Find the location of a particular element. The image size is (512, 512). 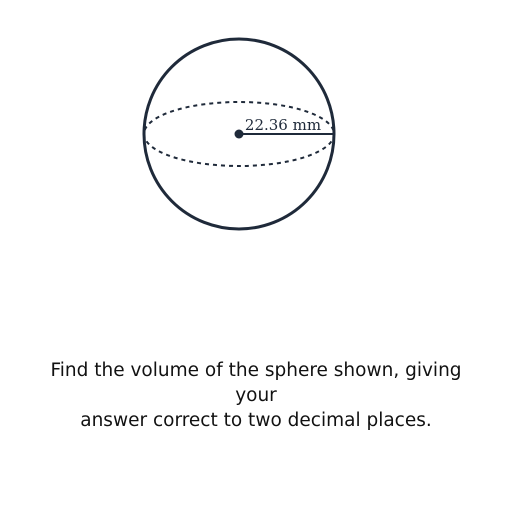

center-point is located at coordinates (239, 134).